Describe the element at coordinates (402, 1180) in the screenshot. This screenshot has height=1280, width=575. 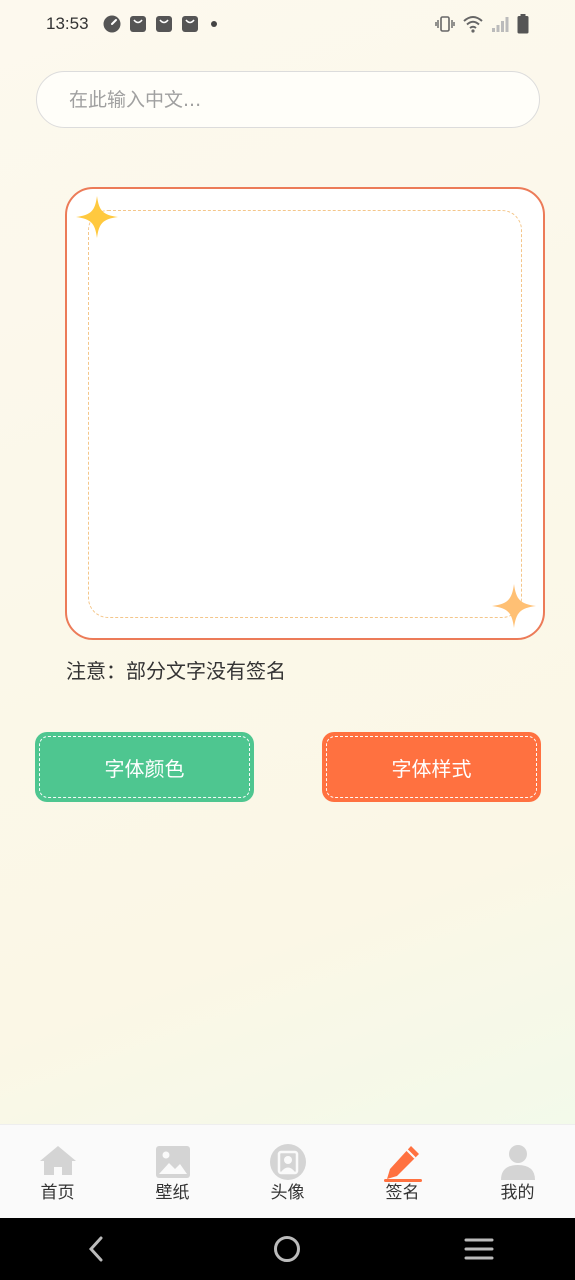
I see `tab-active-indicator` at that location.